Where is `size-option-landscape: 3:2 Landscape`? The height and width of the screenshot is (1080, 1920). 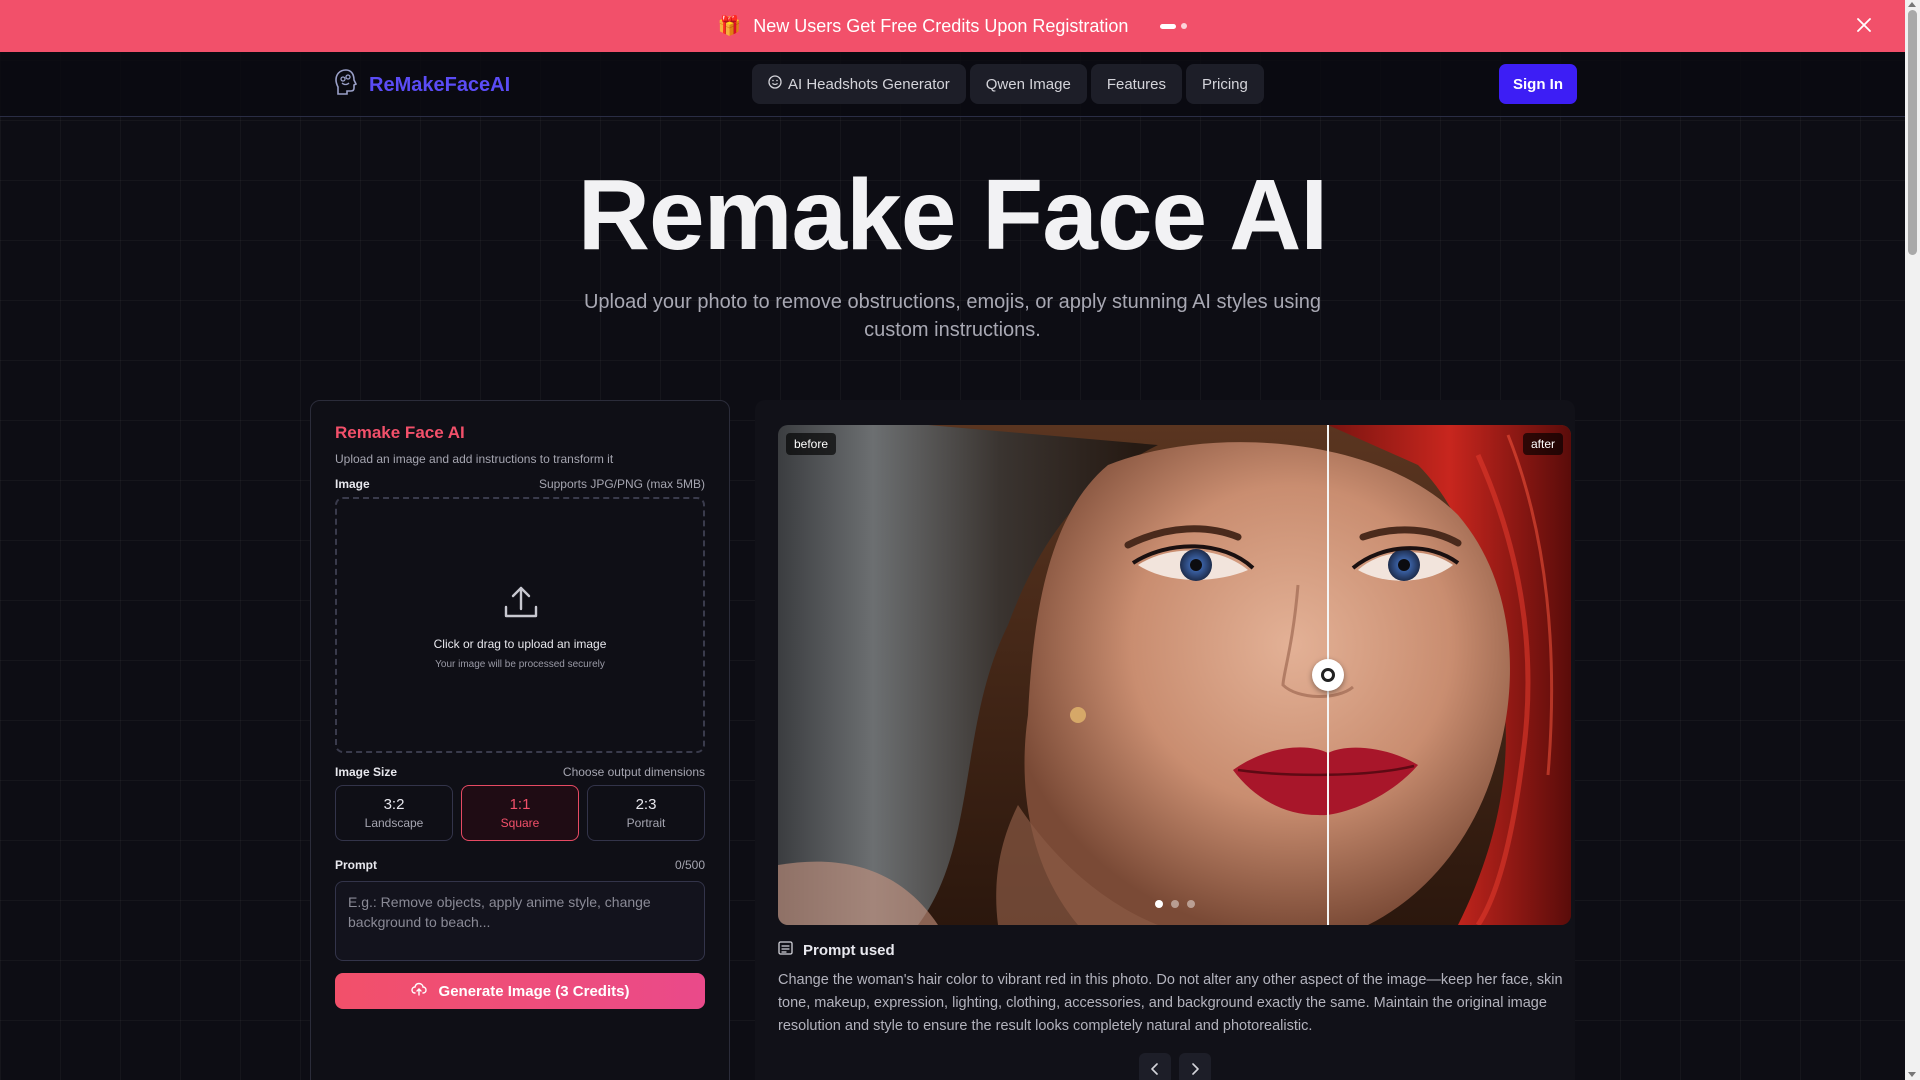
size-option-landscape: 3:2 Landscape is located at coordinates (394, 813).